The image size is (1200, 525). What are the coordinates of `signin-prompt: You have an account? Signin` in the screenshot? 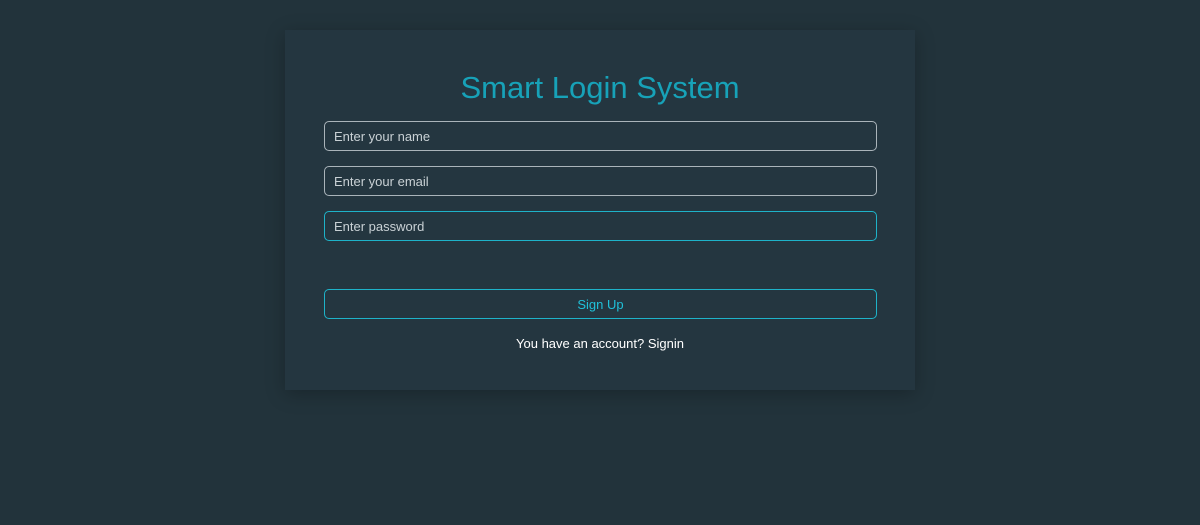 It's located at (600, 343).